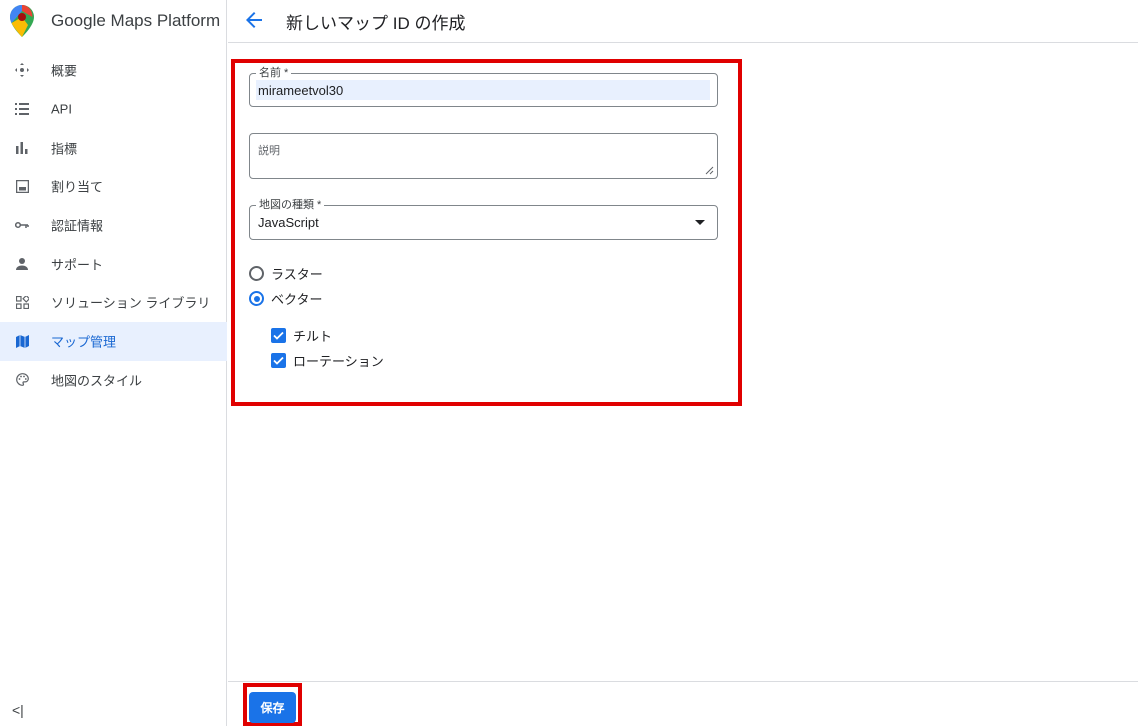  What do you see at coordinates (22, 70) in the screenshot?
I see `overview-icon` at bounding box center [22, 70].